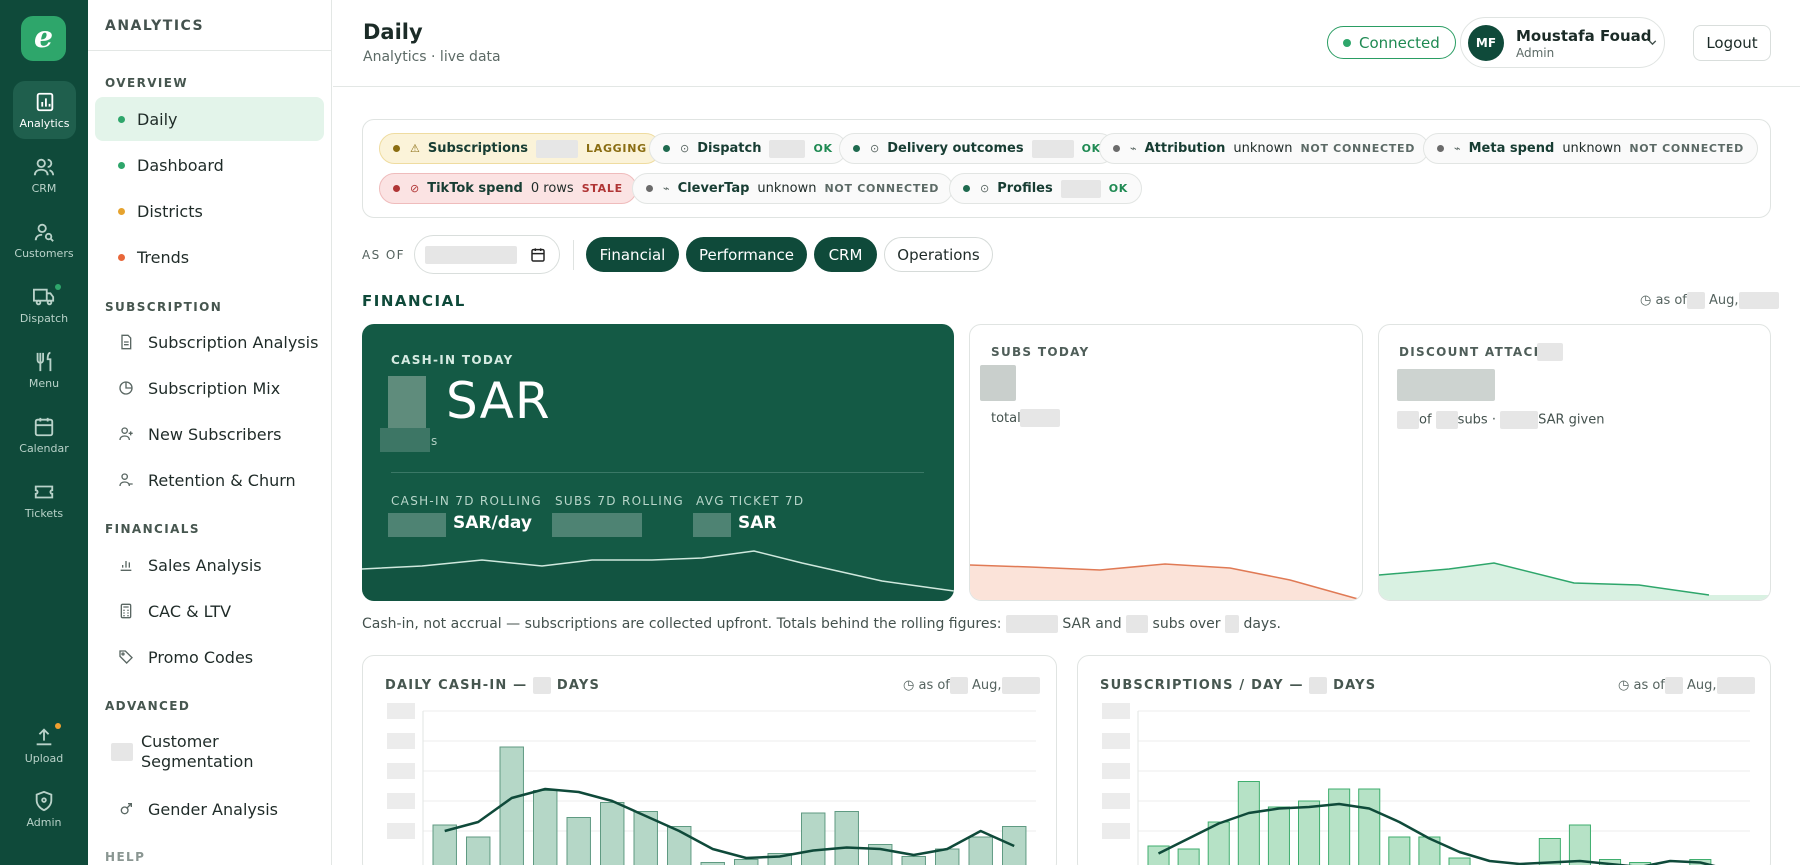 The width and height of the screenshot is (1800, 865). What do you see at coordinates (508, 188) in the screenshot?
I see `chip-tiktok-spend: ⊘ TikTok spend 0 rows STALE` at bounding box center [508, 188].